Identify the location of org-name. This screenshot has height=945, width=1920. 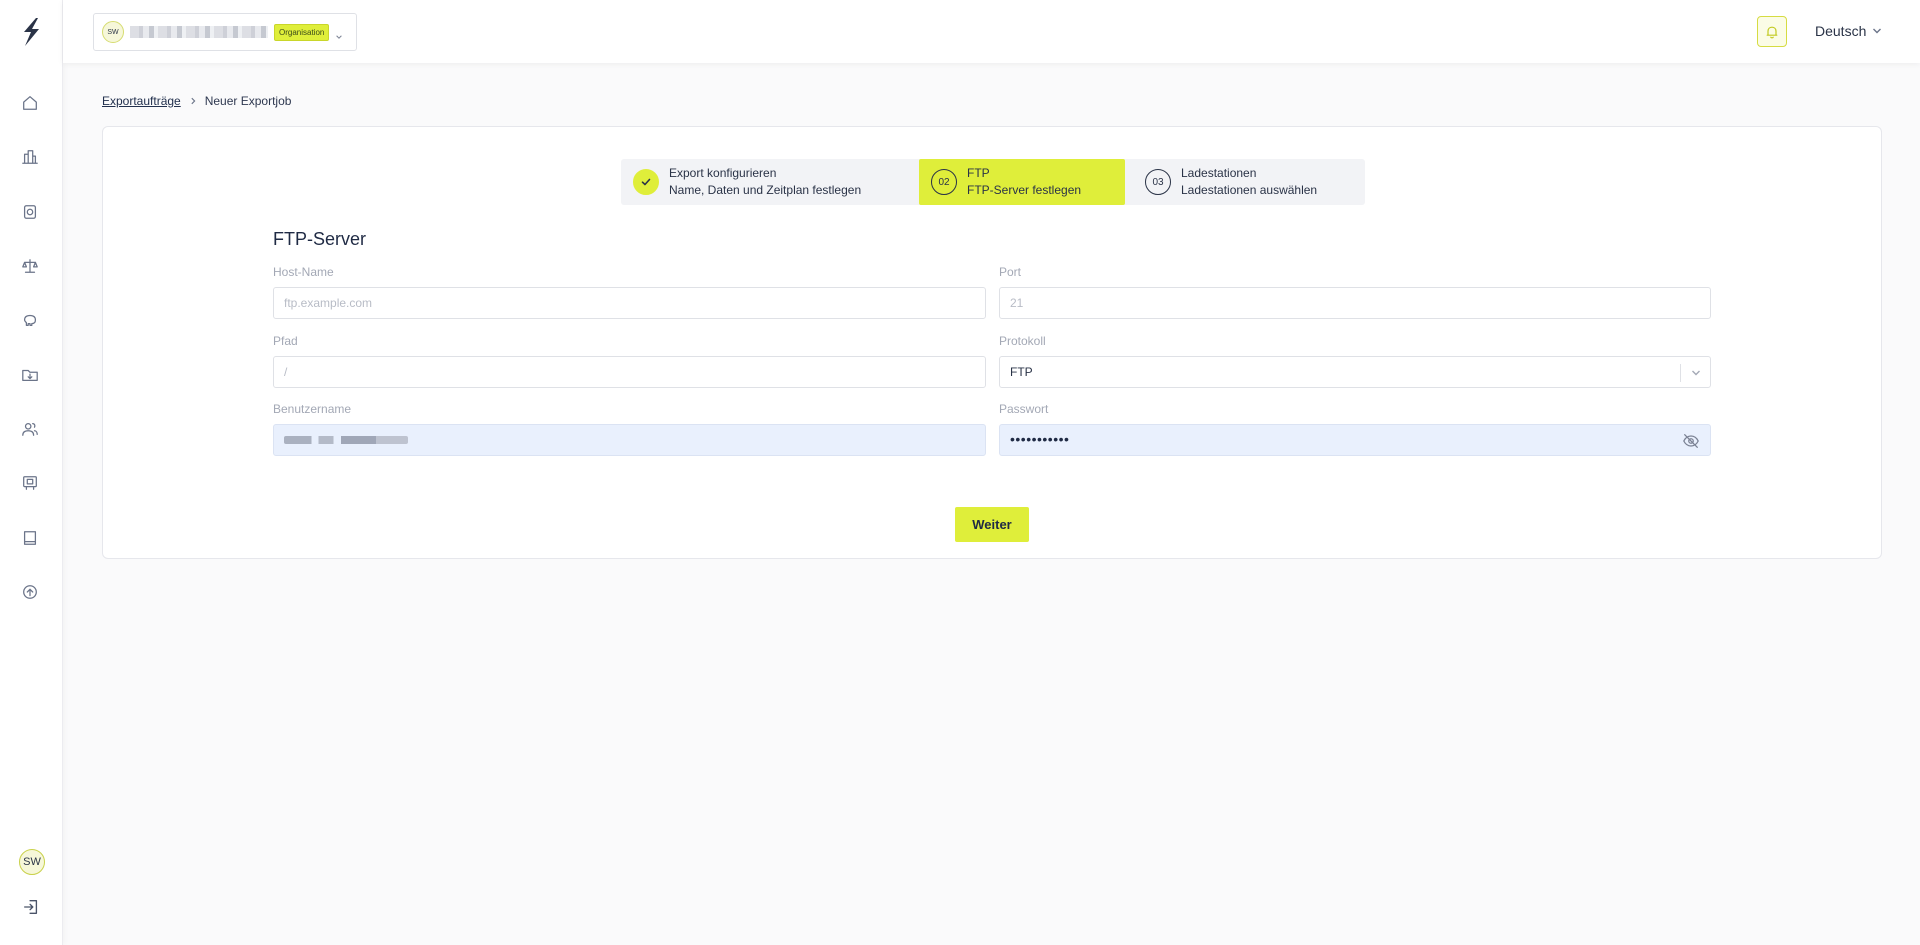
(199, 32).